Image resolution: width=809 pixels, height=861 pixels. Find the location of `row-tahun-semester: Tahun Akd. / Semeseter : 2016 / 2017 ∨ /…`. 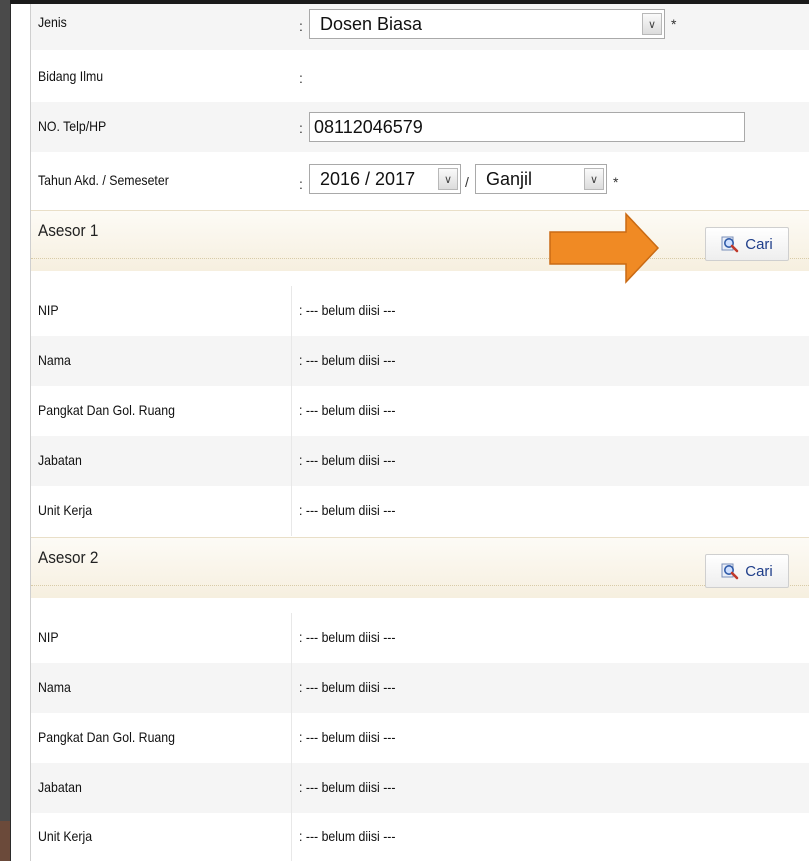

row-tahun-semester: Tahun Akd. / Semeseter : 2016 / 2017 ∨ /… is located at coordinates (420, 181).